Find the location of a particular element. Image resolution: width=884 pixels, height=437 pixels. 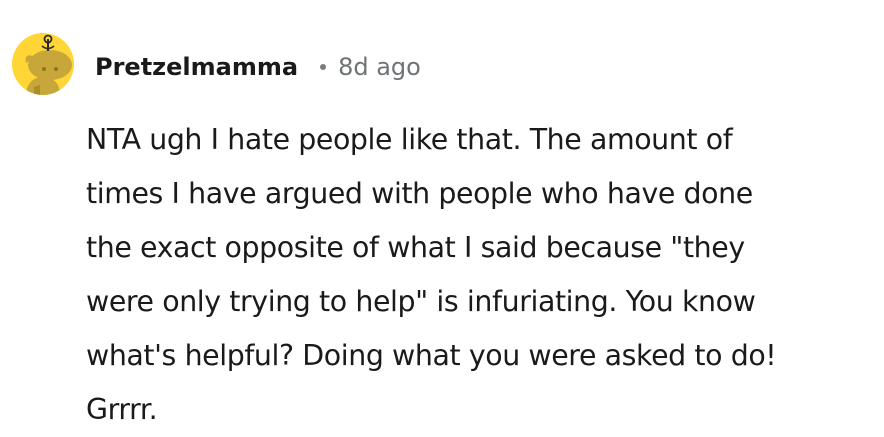

snoo-avatar-icon is located at coordinates (43, 64).